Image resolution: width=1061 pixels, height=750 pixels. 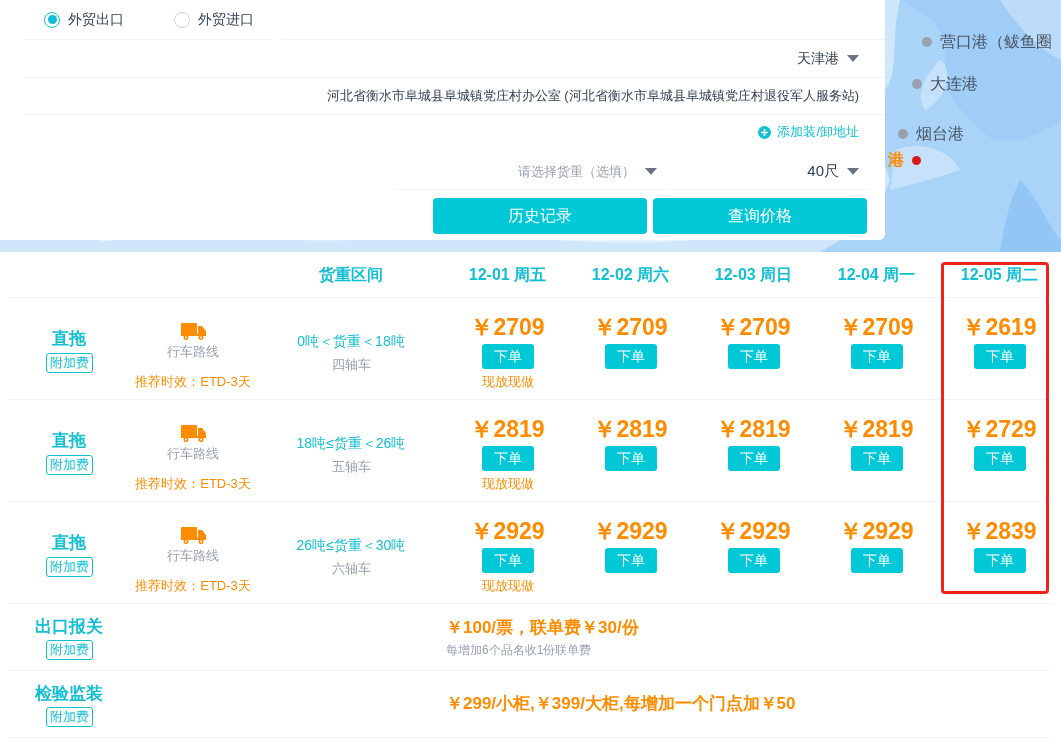 I want to click on date-header: 12-02 周六, so click(x=630, y=274).